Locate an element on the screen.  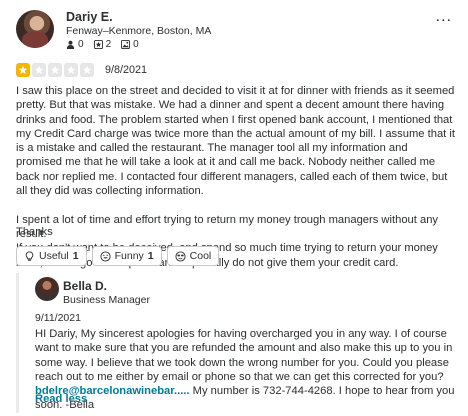
photos-count: 0 is located at coordinates (136, 44).